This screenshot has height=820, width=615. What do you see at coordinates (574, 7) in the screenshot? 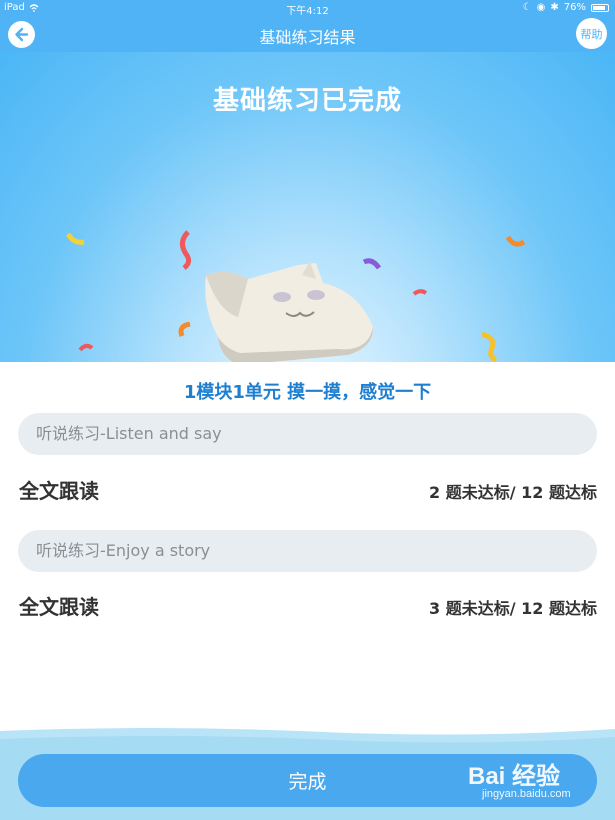
I see `battery-percent: 76%` at bounding box center [574, 7].